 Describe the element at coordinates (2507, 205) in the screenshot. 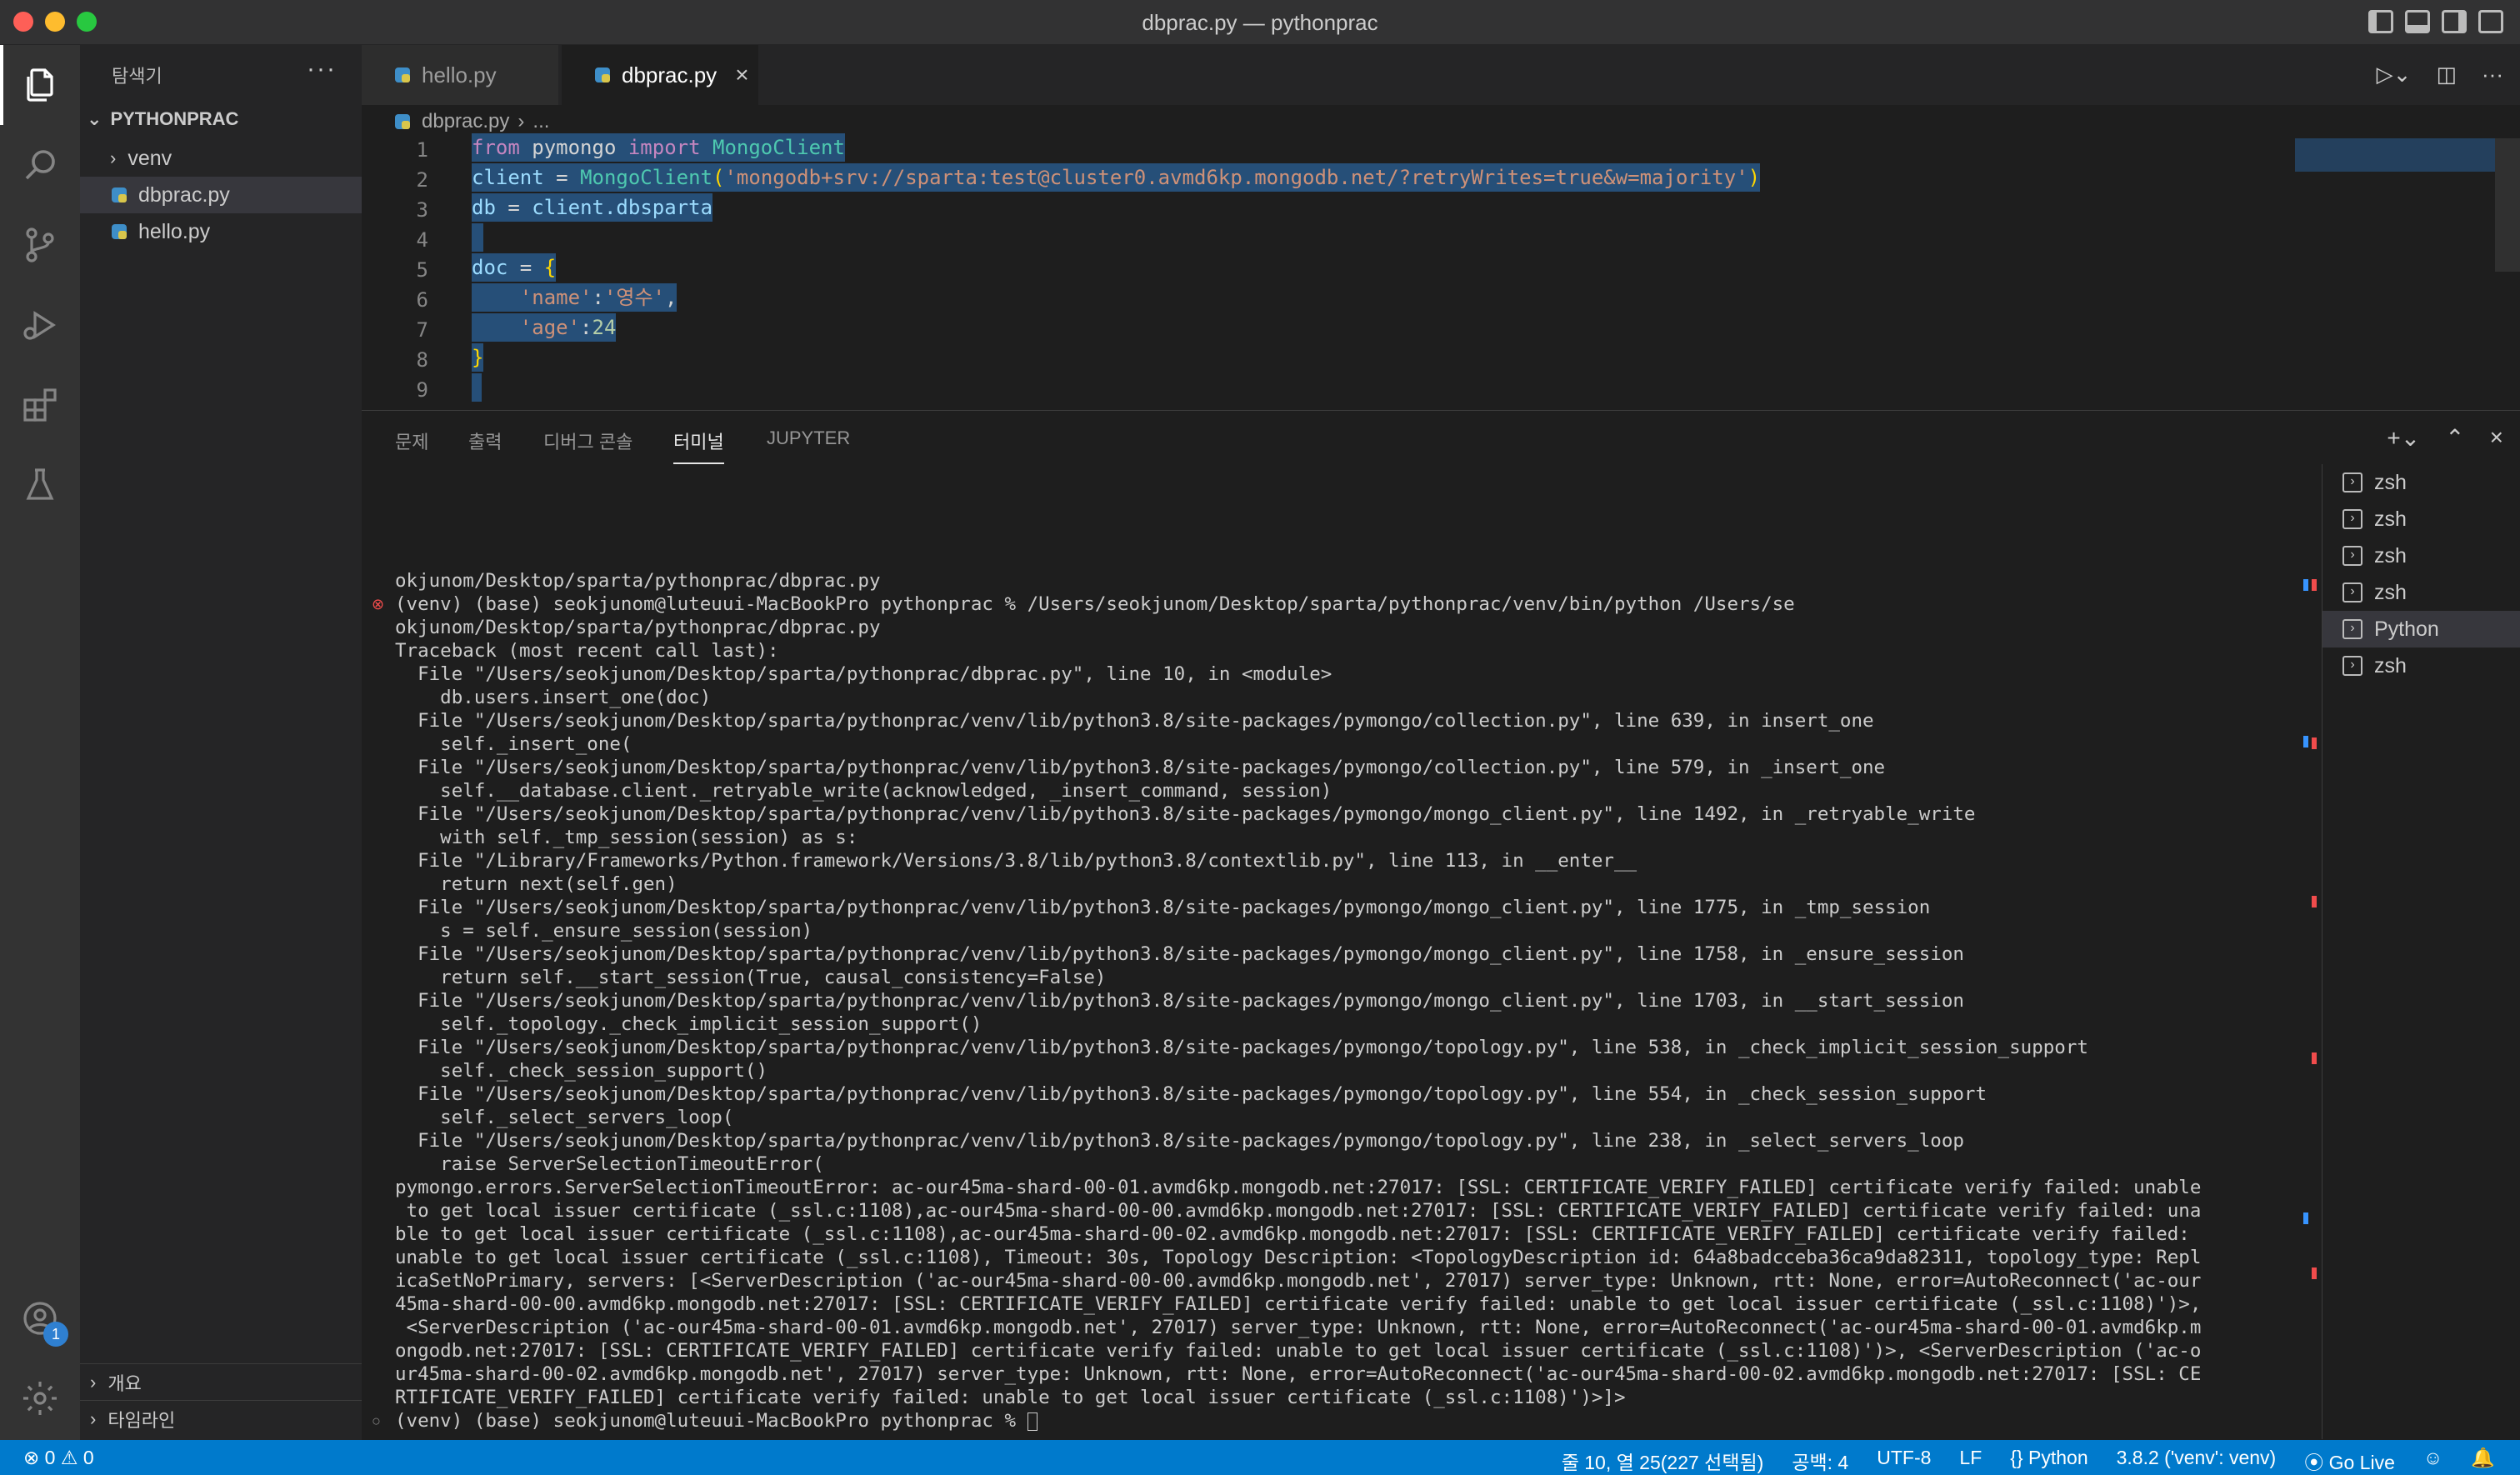

I see `editor-scrollbar` at that location.